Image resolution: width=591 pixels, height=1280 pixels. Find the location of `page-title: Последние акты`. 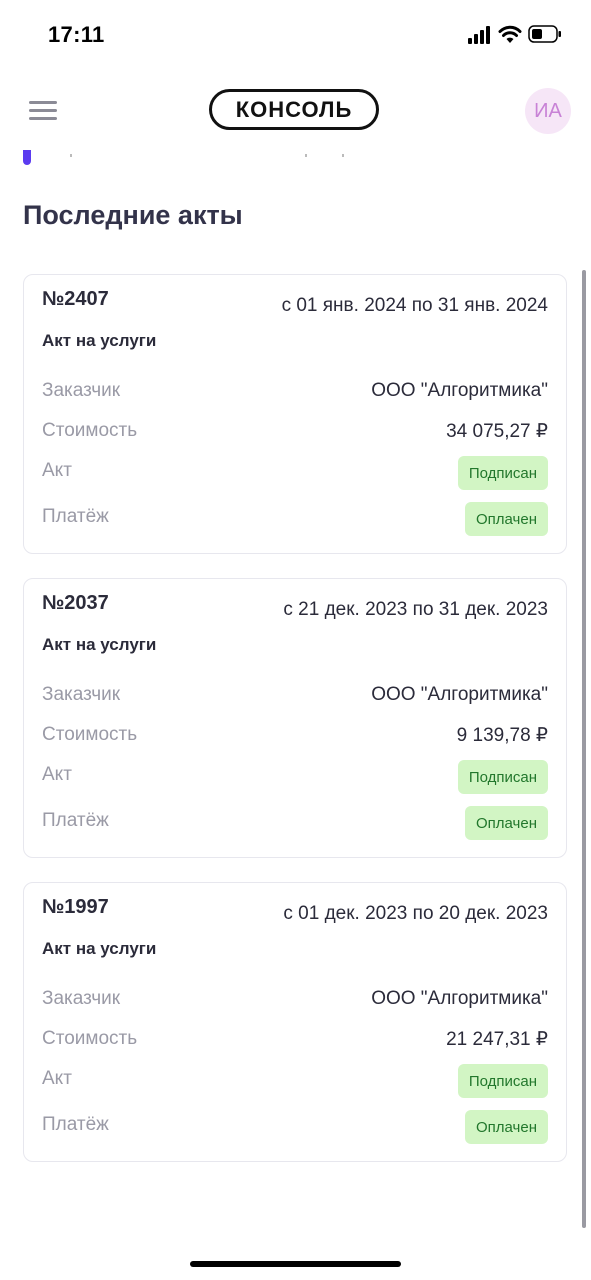

page-title: Последние акты is located at coordinates (133, 215).